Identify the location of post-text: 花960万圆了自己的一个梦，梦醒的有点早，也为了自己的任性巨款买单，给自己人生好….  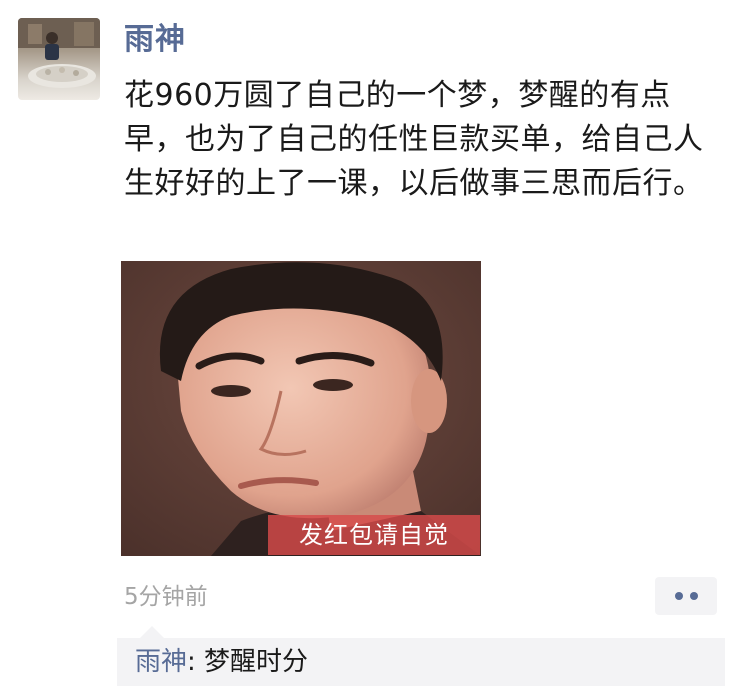
(414, 139).